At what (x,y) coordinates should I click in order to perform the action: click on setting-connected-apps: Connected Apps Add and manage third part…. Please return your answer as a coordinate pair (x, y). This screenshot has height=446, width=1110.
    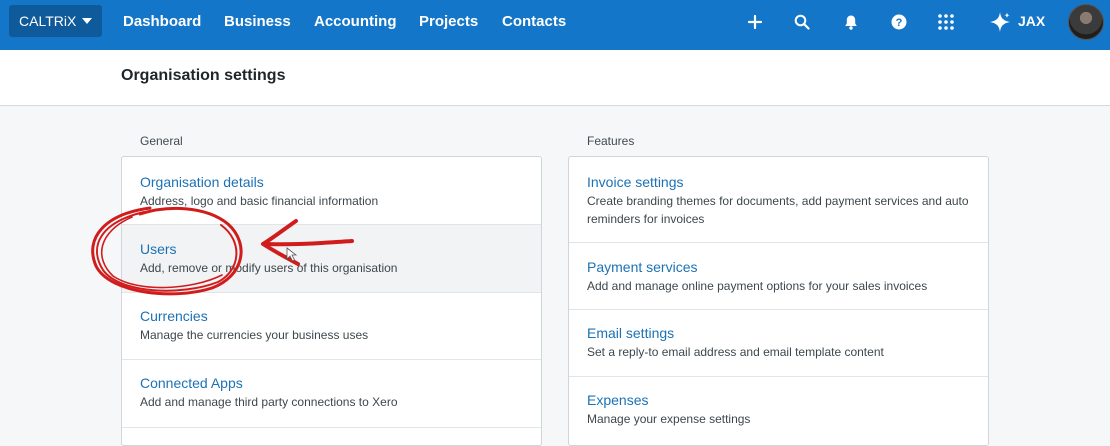
    Looking at the image, I should click on (331, 394).